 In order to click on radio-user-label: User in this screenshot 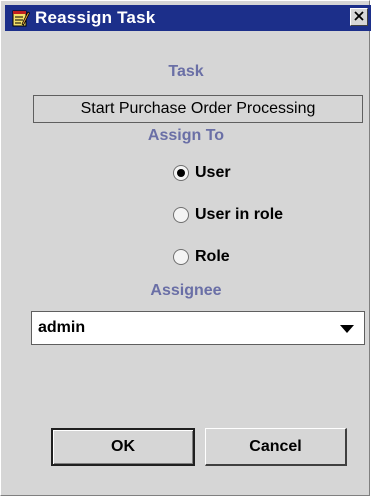, I will do `click(213, 172)`.